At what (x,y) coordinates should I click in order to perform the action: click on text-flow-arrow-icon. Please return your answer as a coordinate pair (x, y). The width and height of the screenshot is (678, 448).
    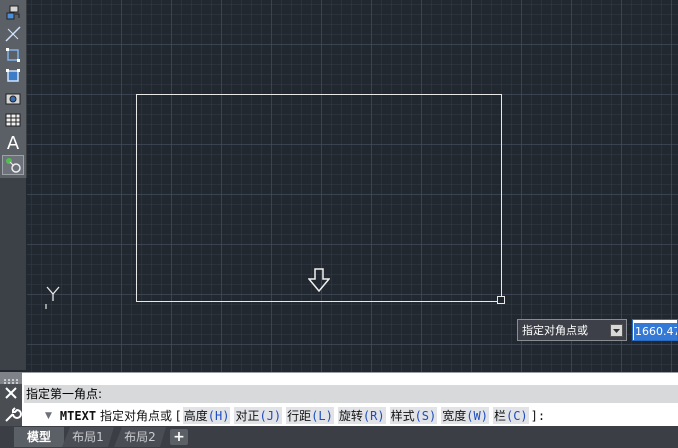
    Looking at the image, I should click on (319, 280).